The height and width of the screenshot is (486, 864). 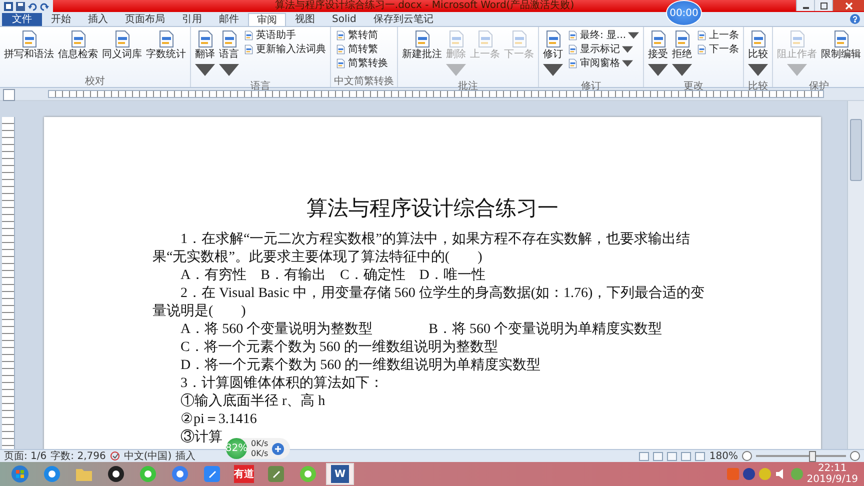 I want to click on reading-view-button, so click(x=658, y=456).